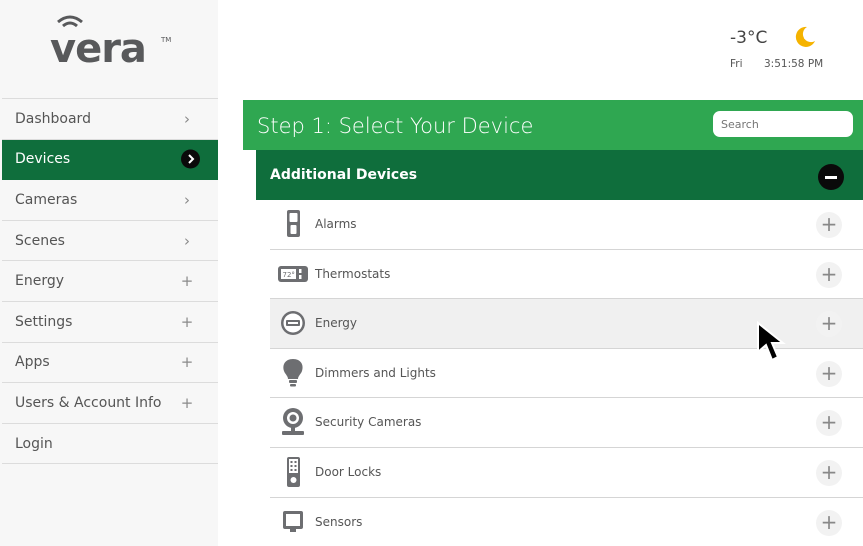 This screenshot has height=546, width=863. I want to click on sidebar-item-scenes: Scenes ›, so click(110, 241).